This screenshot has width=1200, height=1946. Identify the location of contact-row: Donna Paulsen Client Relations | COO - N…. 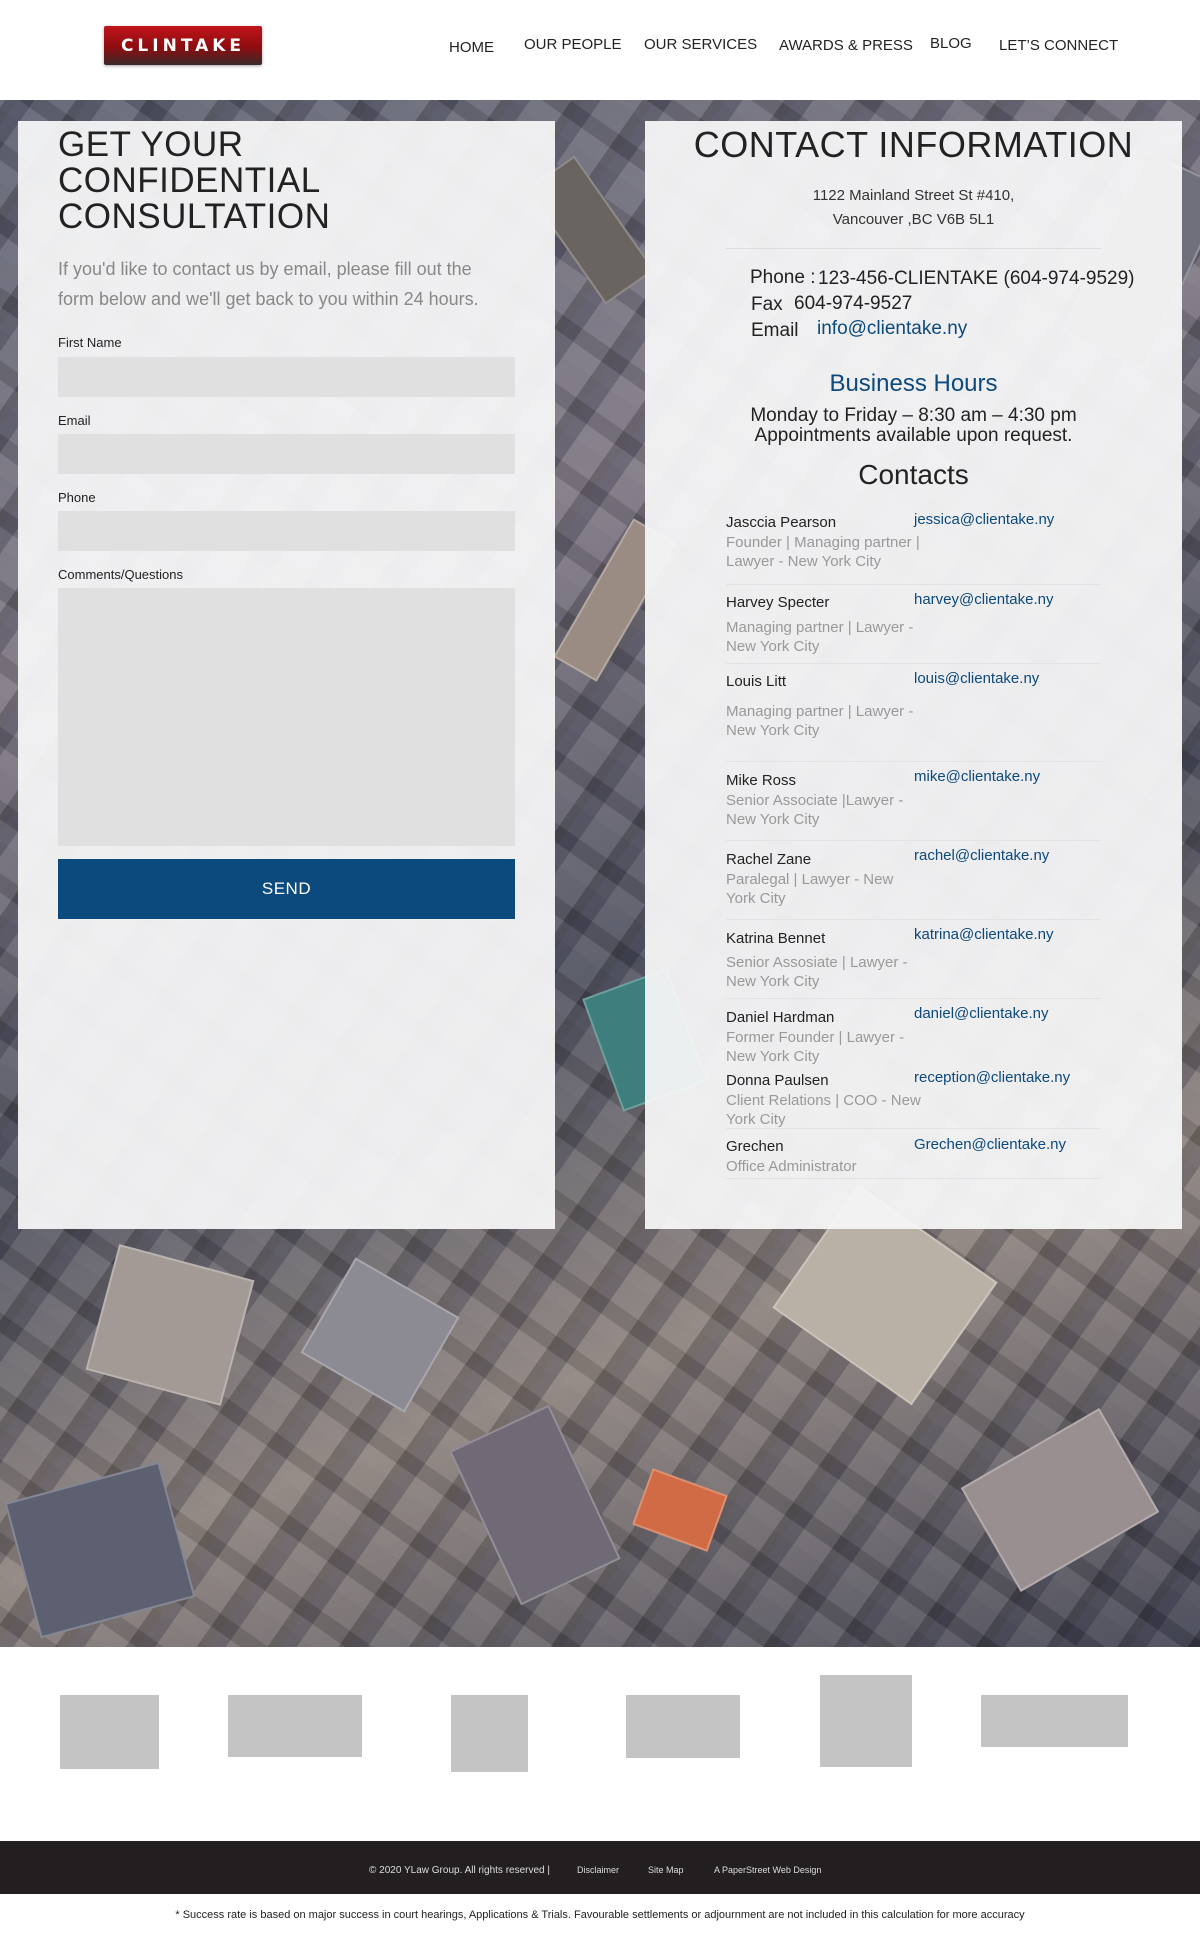
(913, 1096).